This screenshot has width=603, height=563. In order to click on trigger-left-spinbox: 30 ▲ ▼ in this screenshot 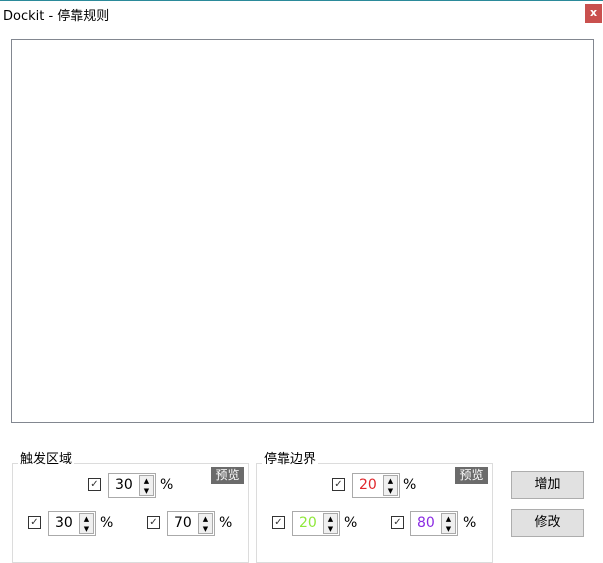, I will do `click(72, 523)`.